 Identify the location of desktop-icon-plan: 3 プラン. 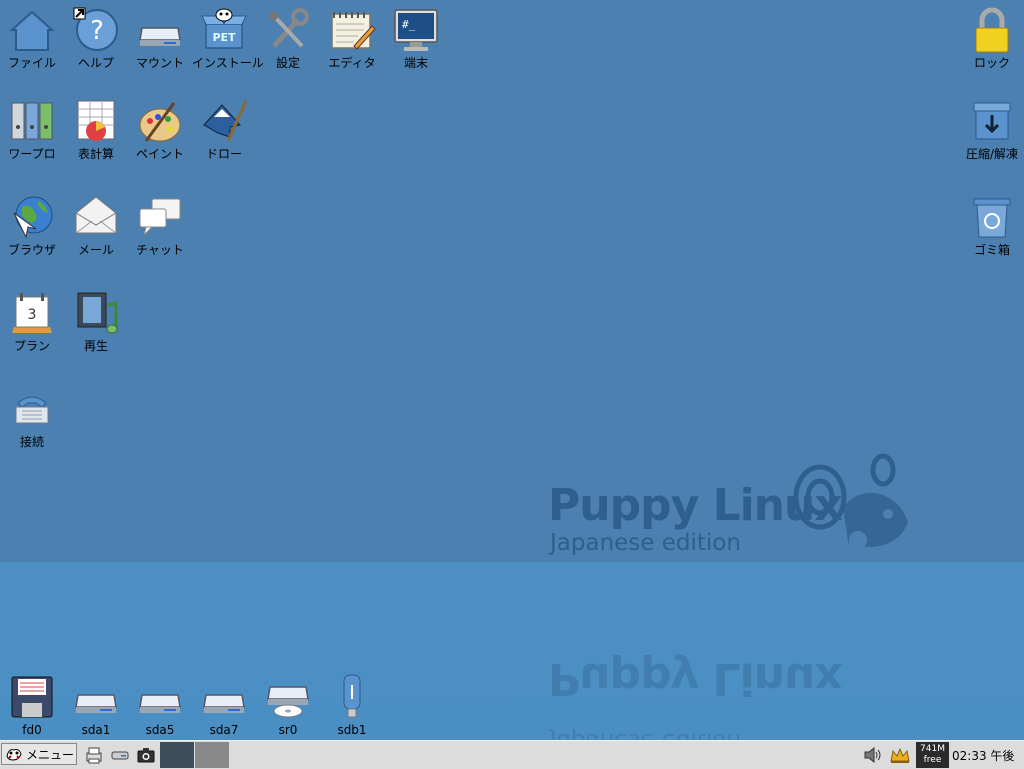
(32, 321).